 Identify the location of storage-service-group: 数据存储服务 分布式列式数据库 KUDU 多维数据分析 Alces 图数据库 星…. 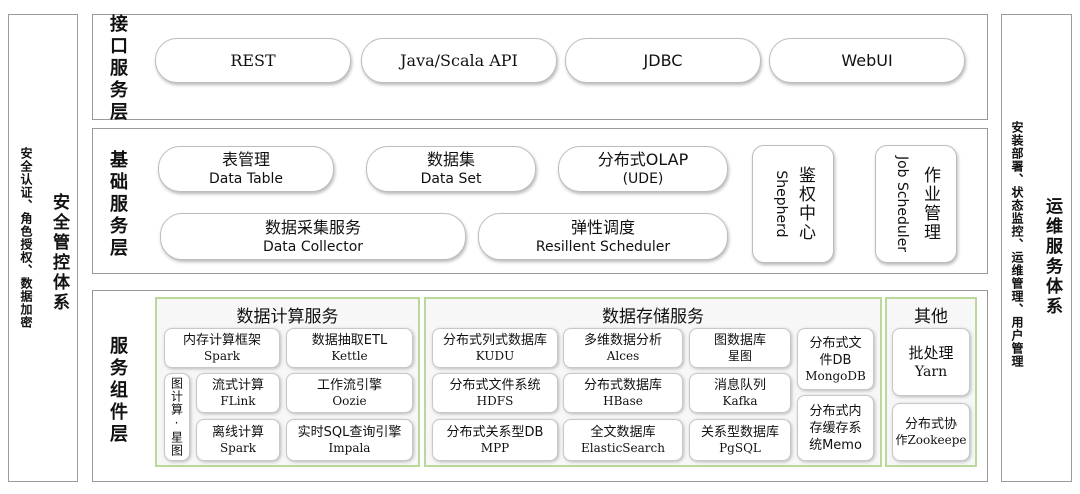
(653, 382).